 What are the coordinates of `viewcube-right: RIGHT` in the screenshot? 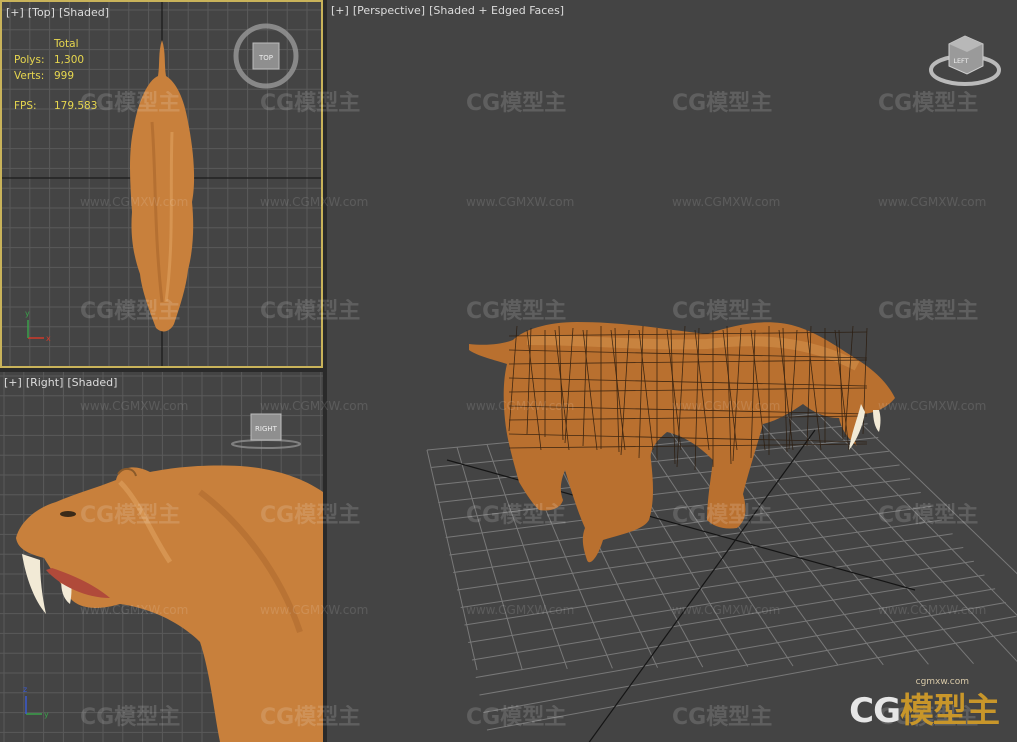 It's located at (266, 431).